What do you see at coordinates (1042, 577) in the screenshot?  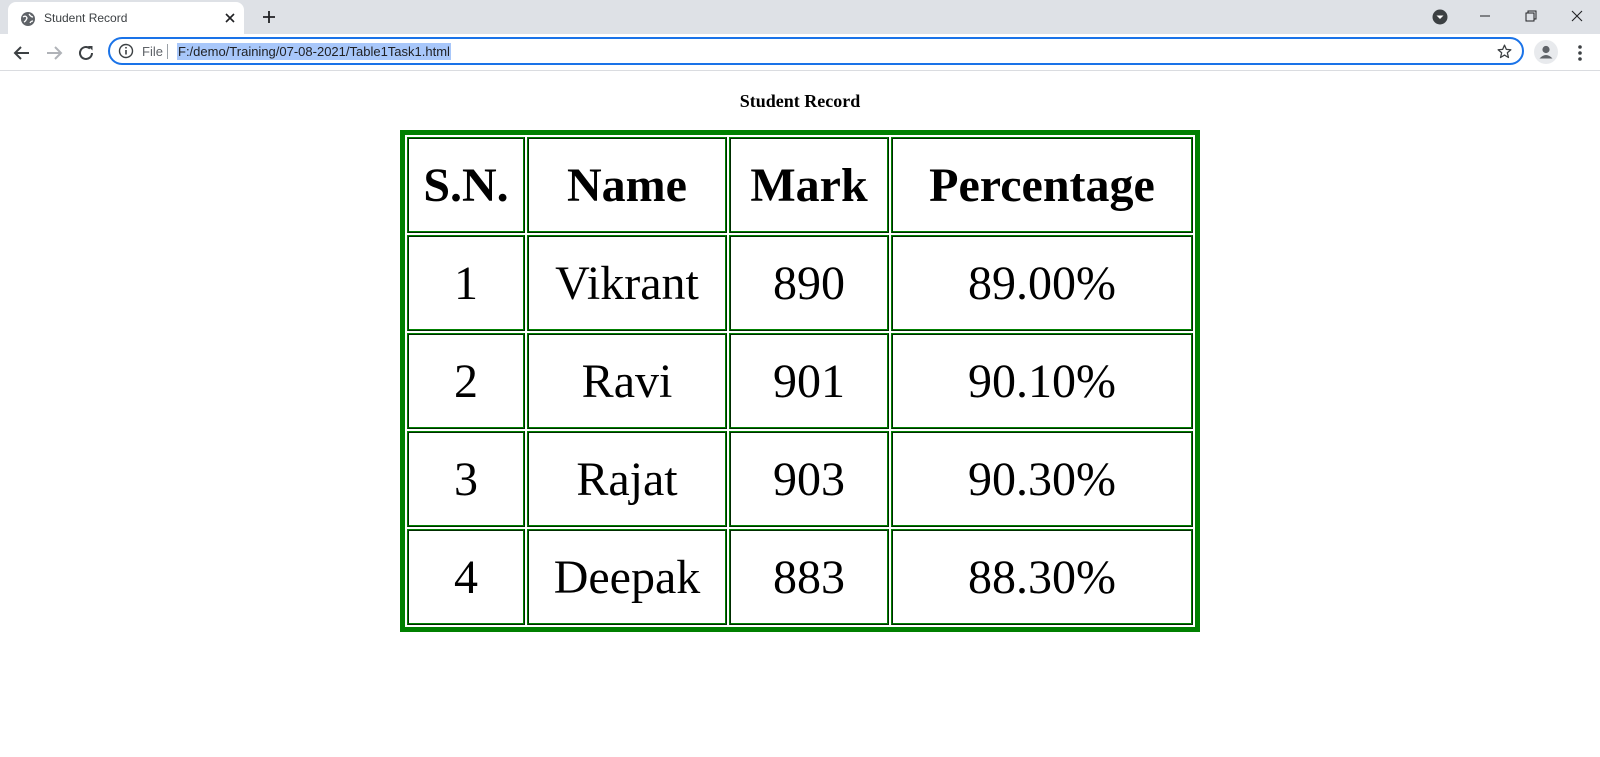 I see `cell-percentage: 88.30%` at bounding box center [1042, 577].